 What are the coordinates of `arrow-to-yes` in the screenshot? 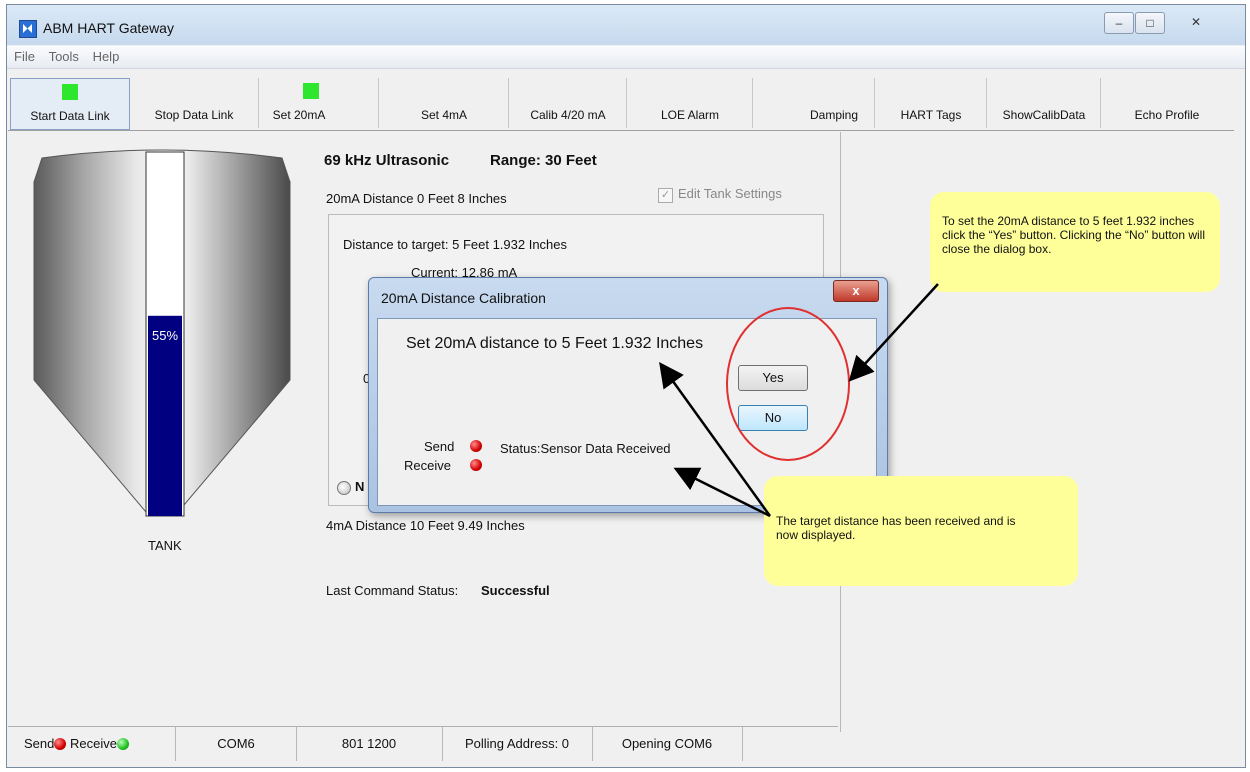 It's located at (893, 332).